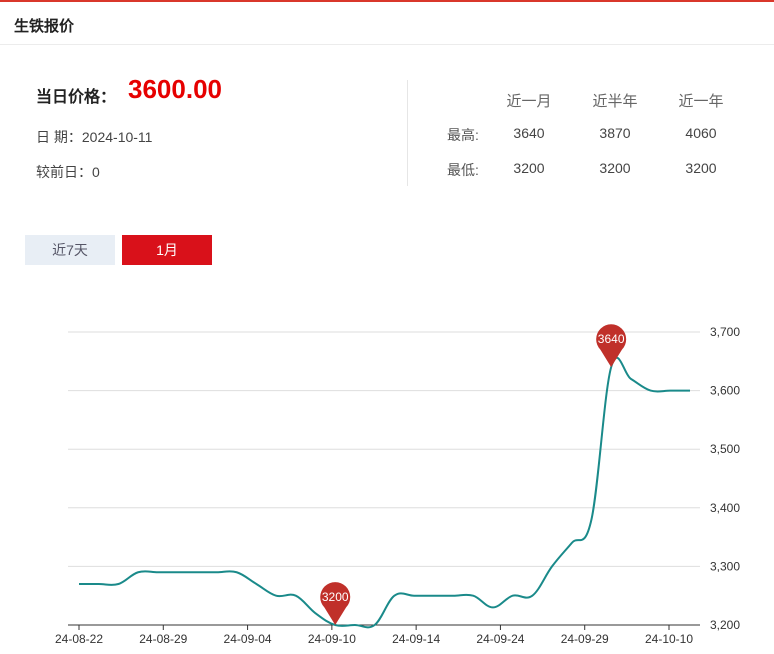 The width and height of the screenshot is (774, 654). What do you see at coordinates (76, 97) in the screenshot?
I see `current-price-label: 当日价格：` at bounding box center [76, 97].